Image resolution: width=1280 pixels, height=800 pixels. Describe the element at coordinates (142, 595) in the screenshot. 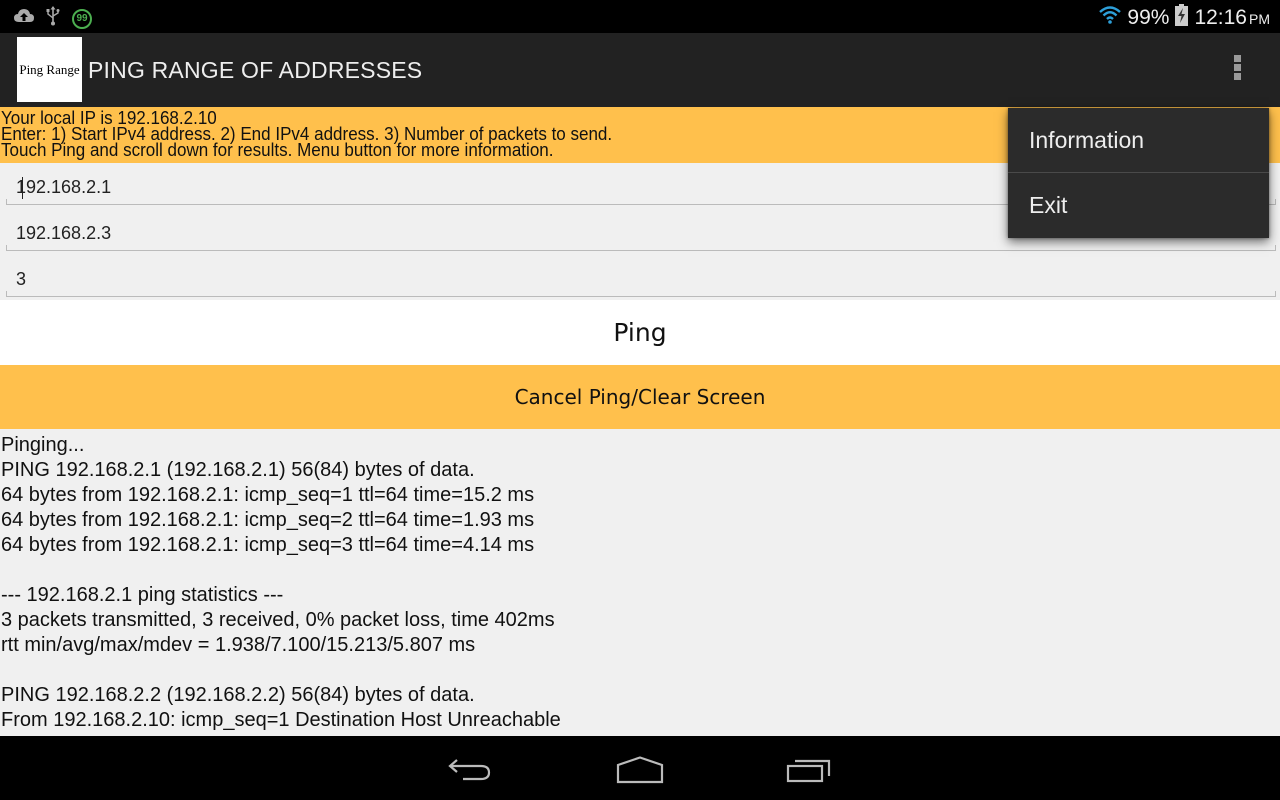

I see `output-line: --- 192.168.2.1 ping statistics ---` at that location.